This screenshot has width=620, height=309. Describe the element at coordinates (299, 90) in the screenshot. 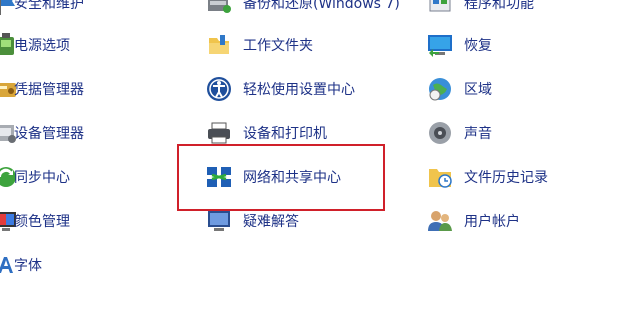

I see `item-label: 轻松使用设置中心` at that location.